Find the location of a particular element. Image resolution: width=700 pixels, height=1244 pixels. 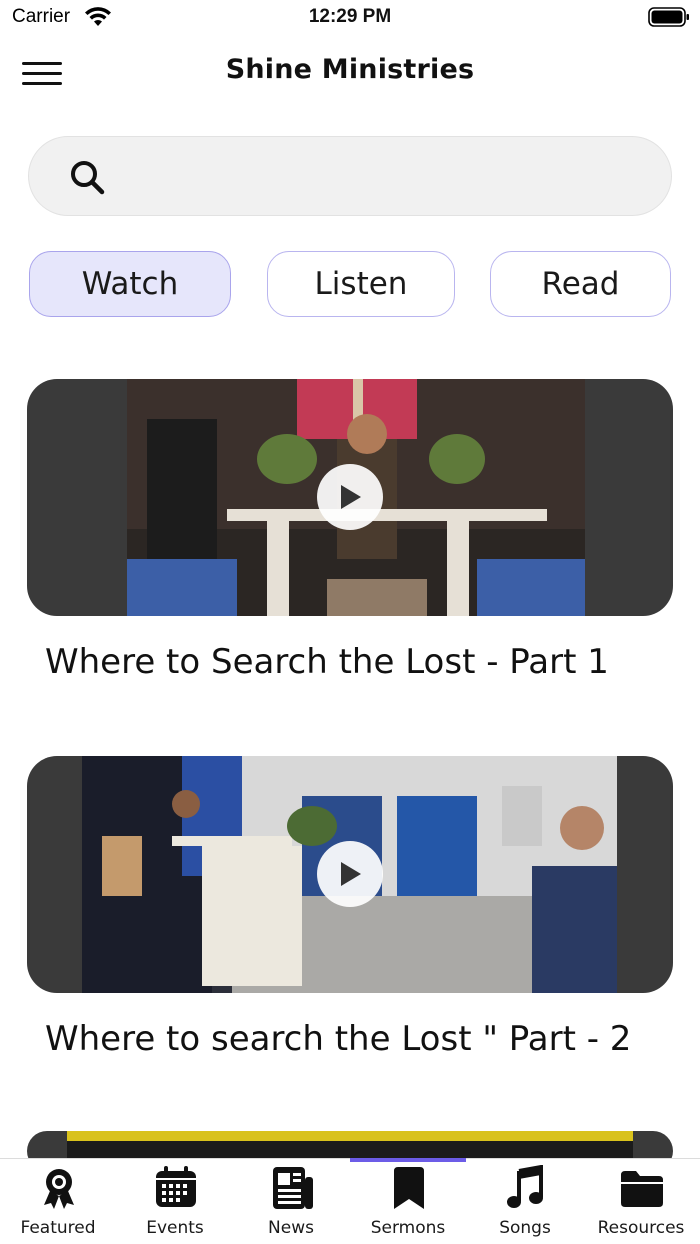

tabbar-label: Featured is located at coordinates (58, 1228).